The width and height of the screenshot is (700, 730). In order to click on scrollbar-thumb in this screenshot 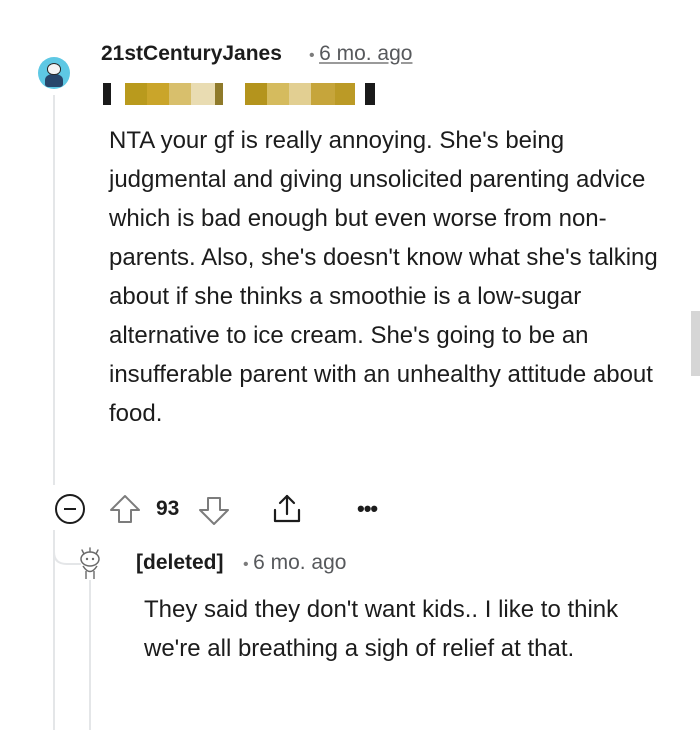, I will do `click(695, 343)`.